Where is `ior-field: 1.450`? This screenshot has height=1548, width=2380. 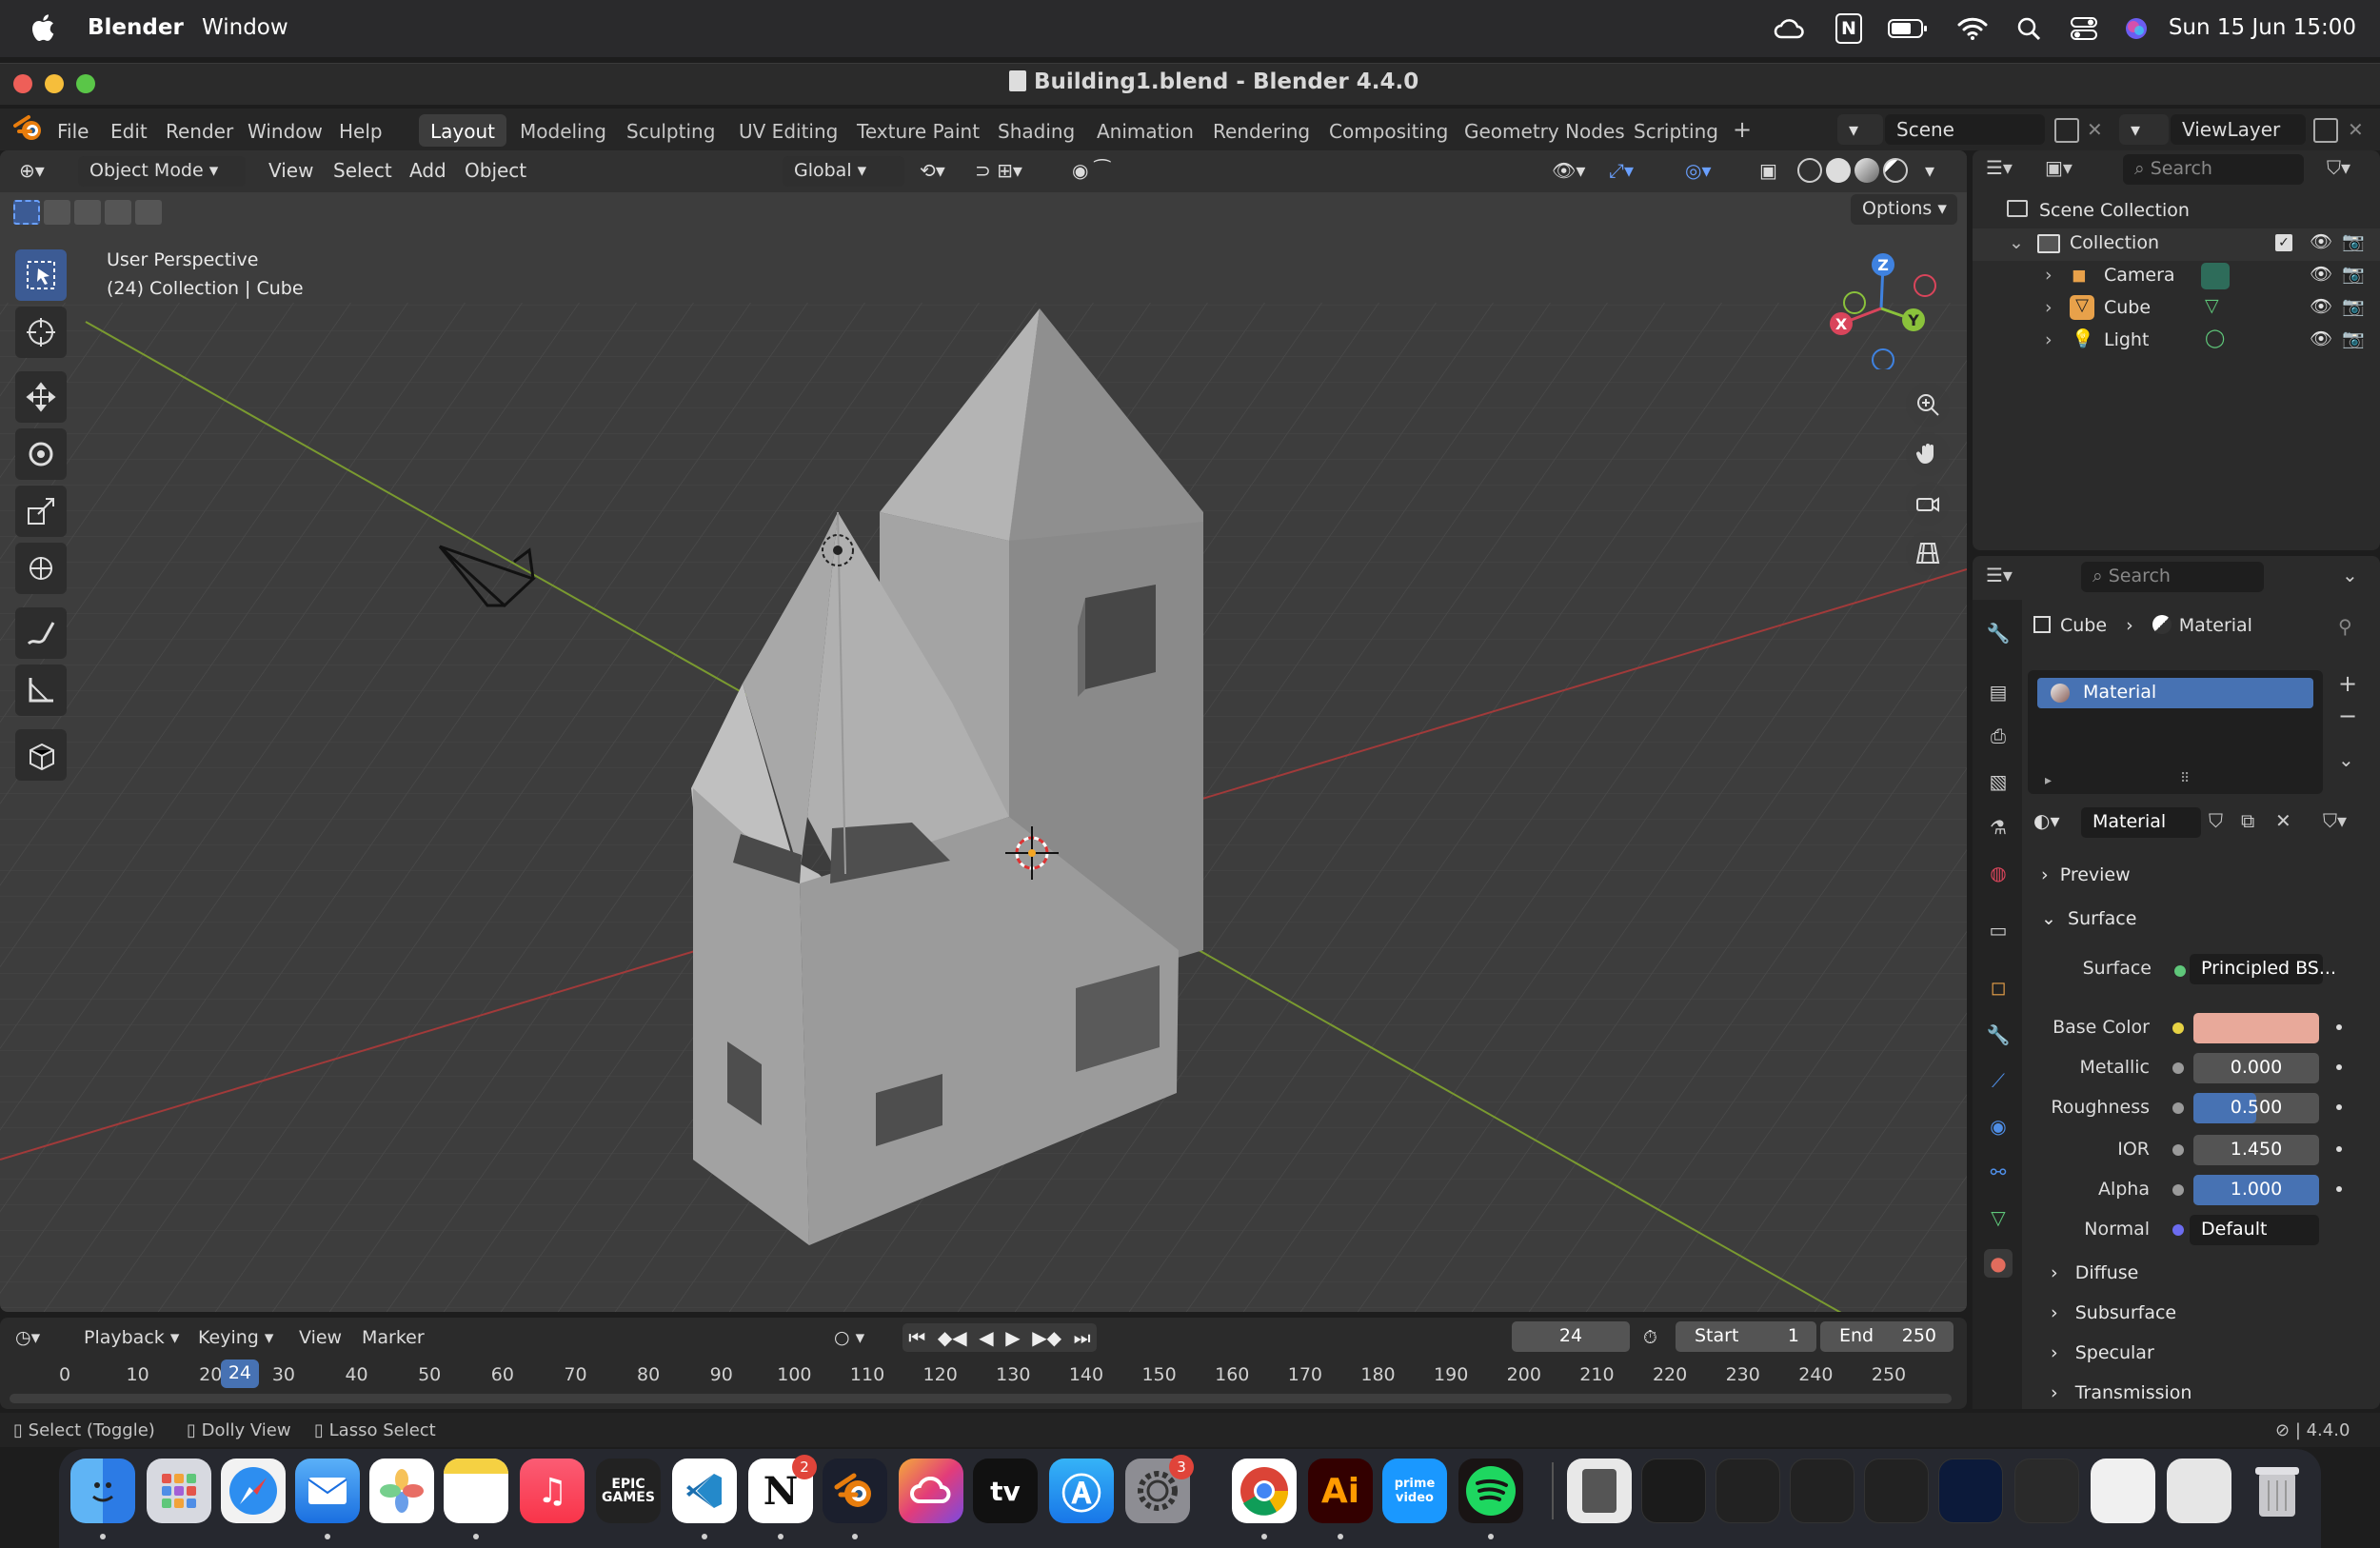
ior-field: 1.450 is located at coordinates (2256, 1150).